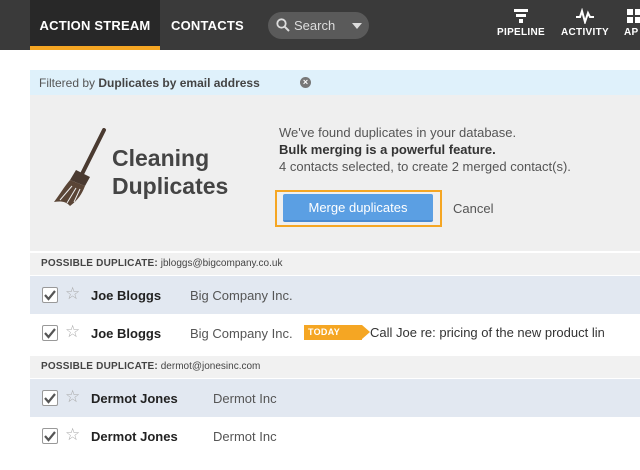 Image resolution: width=640 pixels, height=470 pixels. What do you see at coordinates (521, 32) in the screenshot?
I see `nav-pipeline-label: PIPELINE` at bounding box center [521, 32].